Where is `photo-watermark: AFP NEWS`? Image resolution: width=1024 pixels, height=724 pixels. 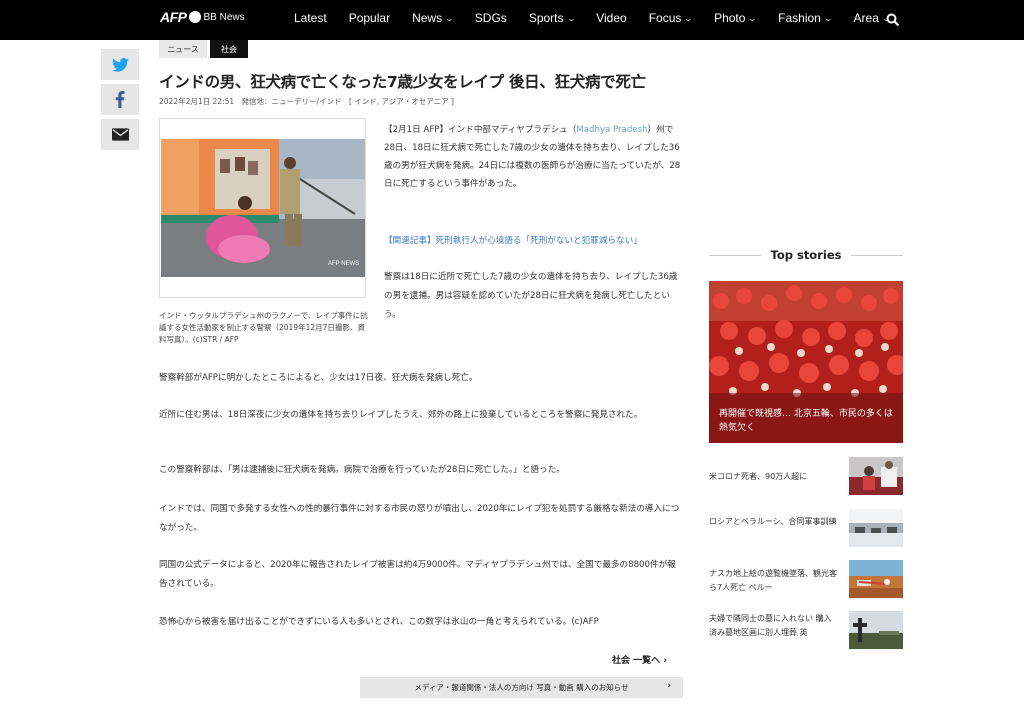 photo-watermark: AFP NEWS is located at coordinates (343, 264).